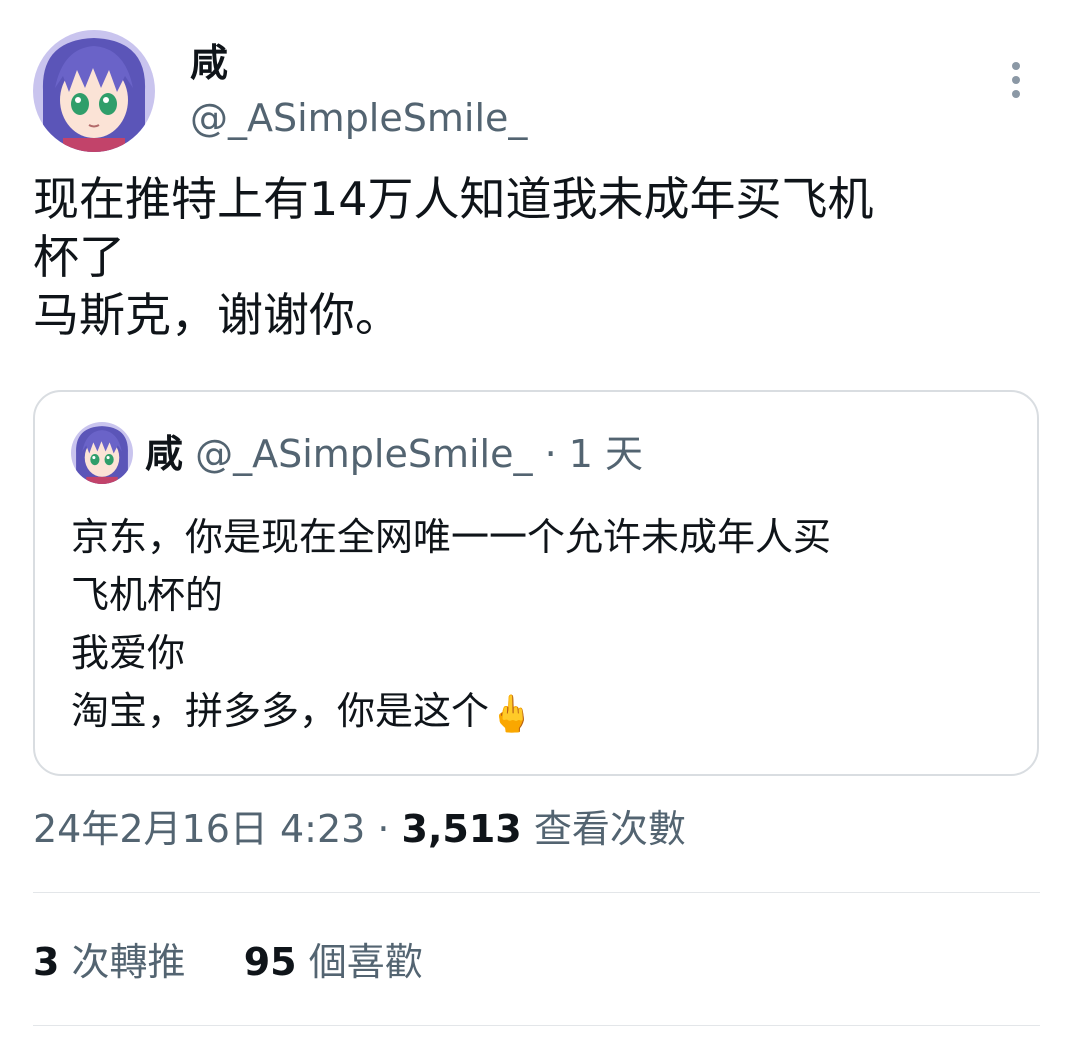 The width and height of the screenshot is (1076, 1042). Describe the element at coordinates (79, 257) in the screenshot. I see `tweet-text-line: 杯了` at that location.